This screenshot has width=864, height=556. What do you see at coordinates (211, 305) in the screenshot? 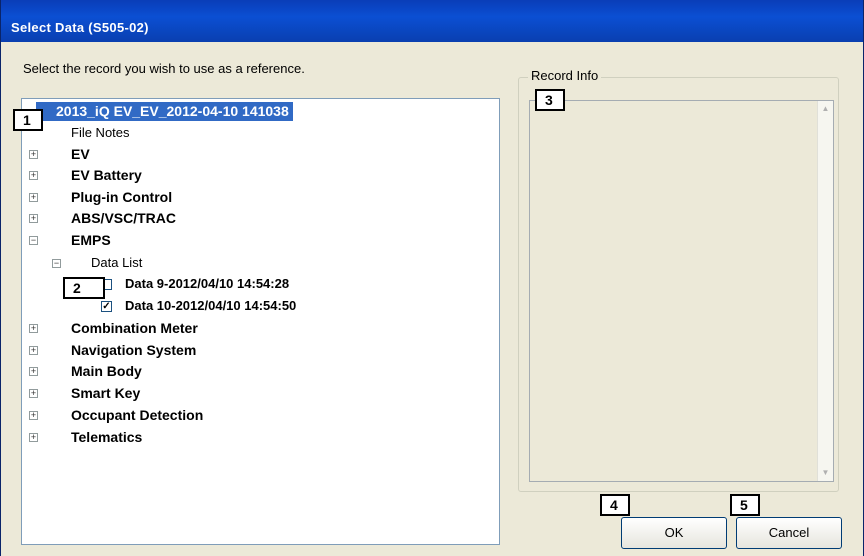
I see `data-item-label: Data 10-2012/04/10 14:54:50` at bounding box center [211, 305].